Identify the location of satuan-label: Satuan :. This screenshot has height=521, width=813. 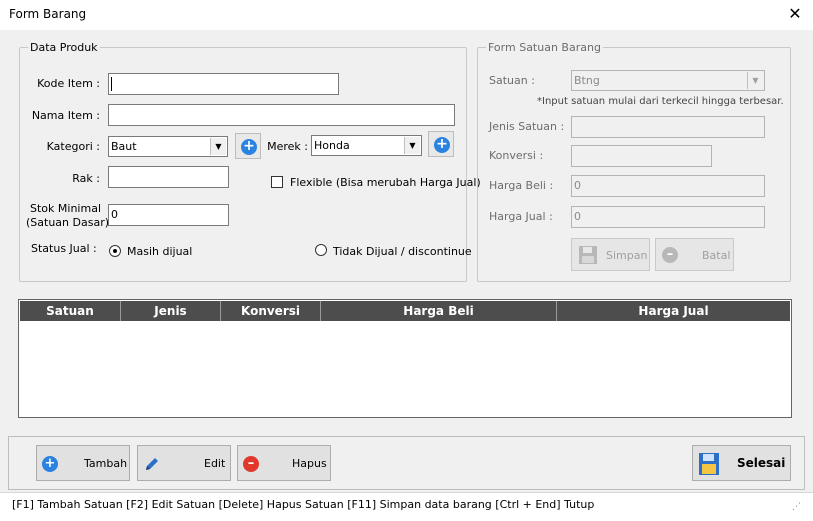
(512, 80).